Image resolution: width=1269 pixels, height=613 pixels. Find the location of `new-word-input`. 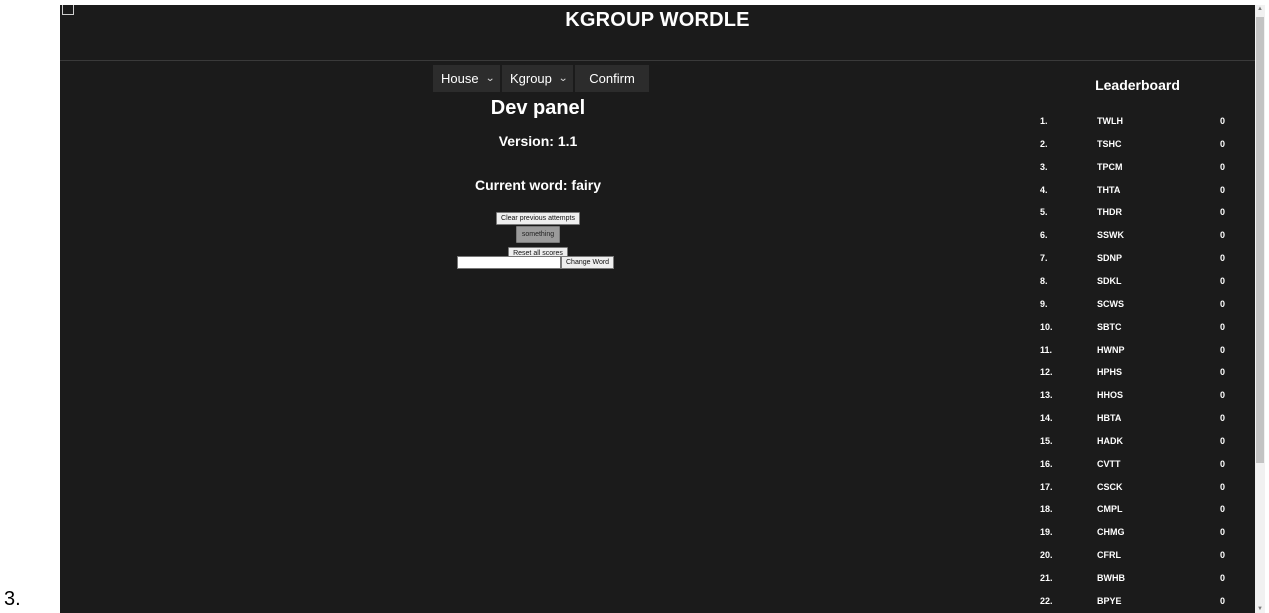

new-word-input is located at coordinates (509, 262).